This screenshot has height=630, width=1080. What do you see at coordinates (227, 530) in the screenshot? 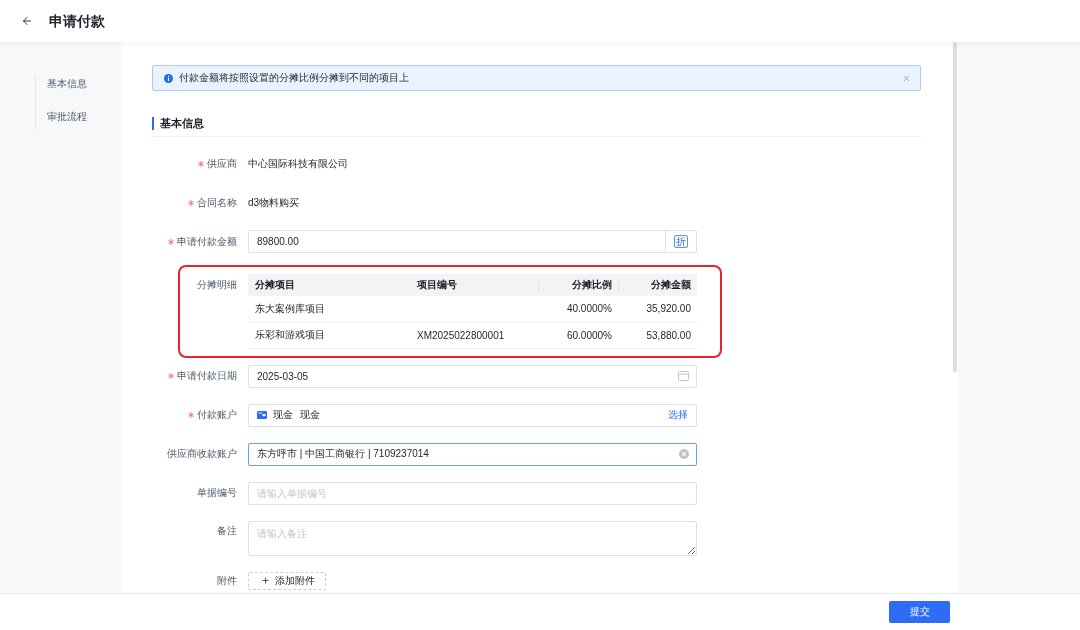
I see `field-label: 备注` at bounding box center [227, 530].